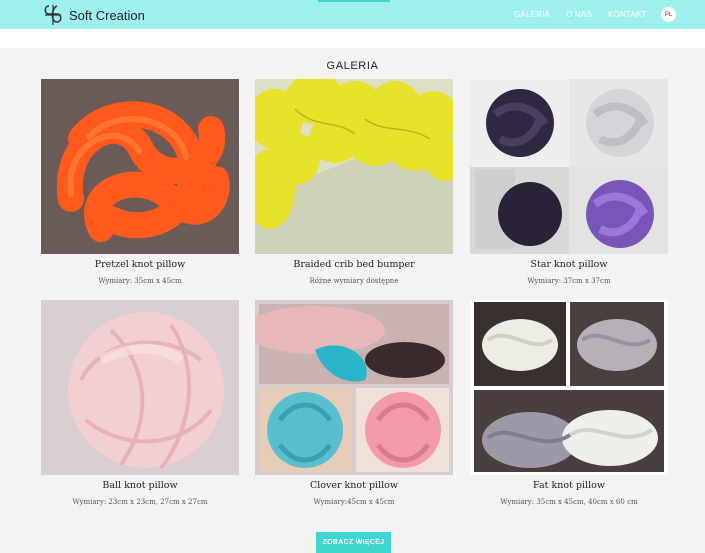  Describe the element at coordinates (140, 264) in the screenshot. I see `item-name: Pretzel knot pillow` at that location.